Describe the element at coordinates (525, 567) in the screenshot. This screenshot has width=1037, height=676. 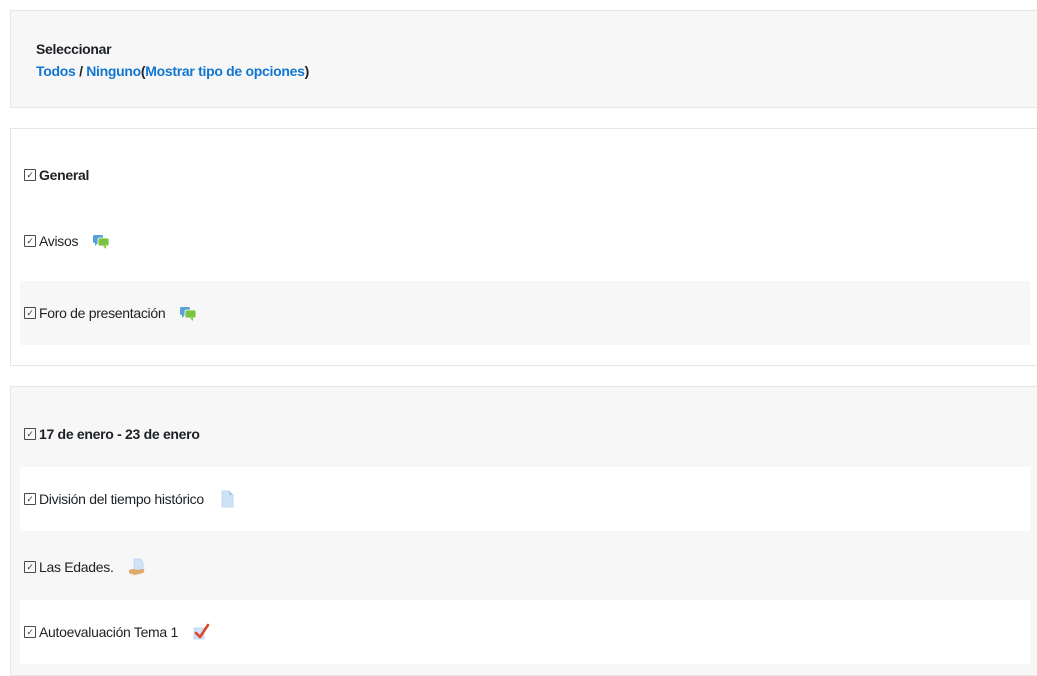
I see `list-item: ✓ Las Edades.` at that location.